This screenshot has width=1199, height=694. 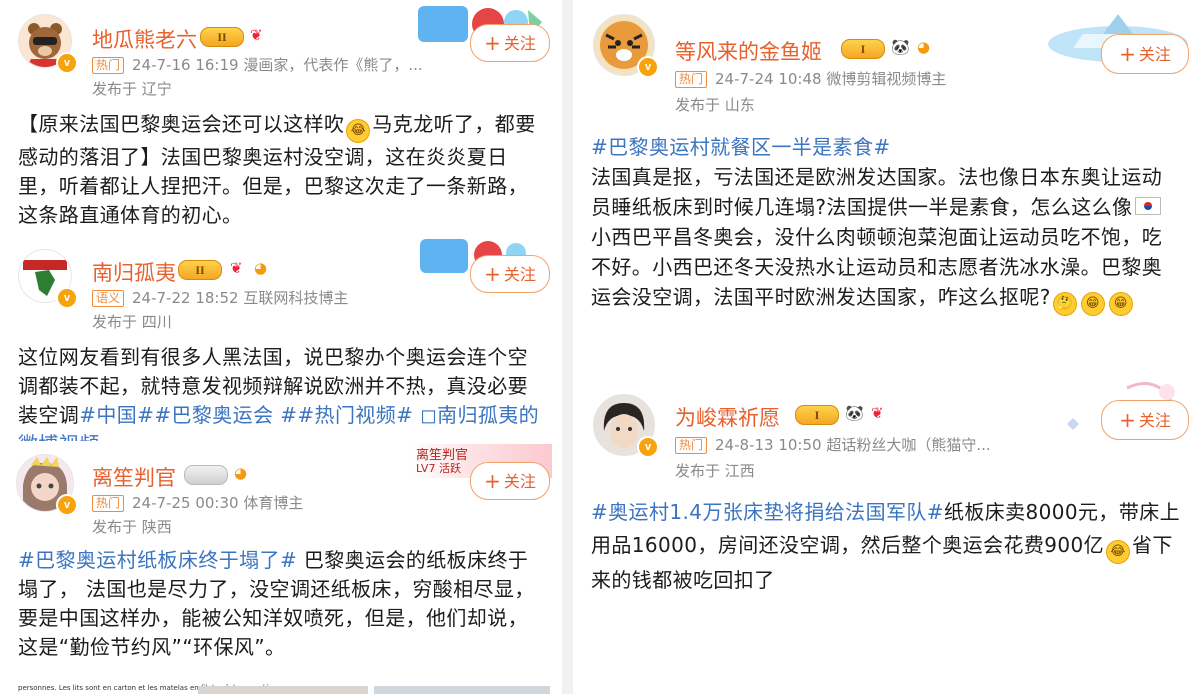 What do you see at coordinates (741, 147) in the screenshot?
I see `hashtag-link: #巴黎奥运村就餐区一半是素食#` at bounding box center [741, 147].